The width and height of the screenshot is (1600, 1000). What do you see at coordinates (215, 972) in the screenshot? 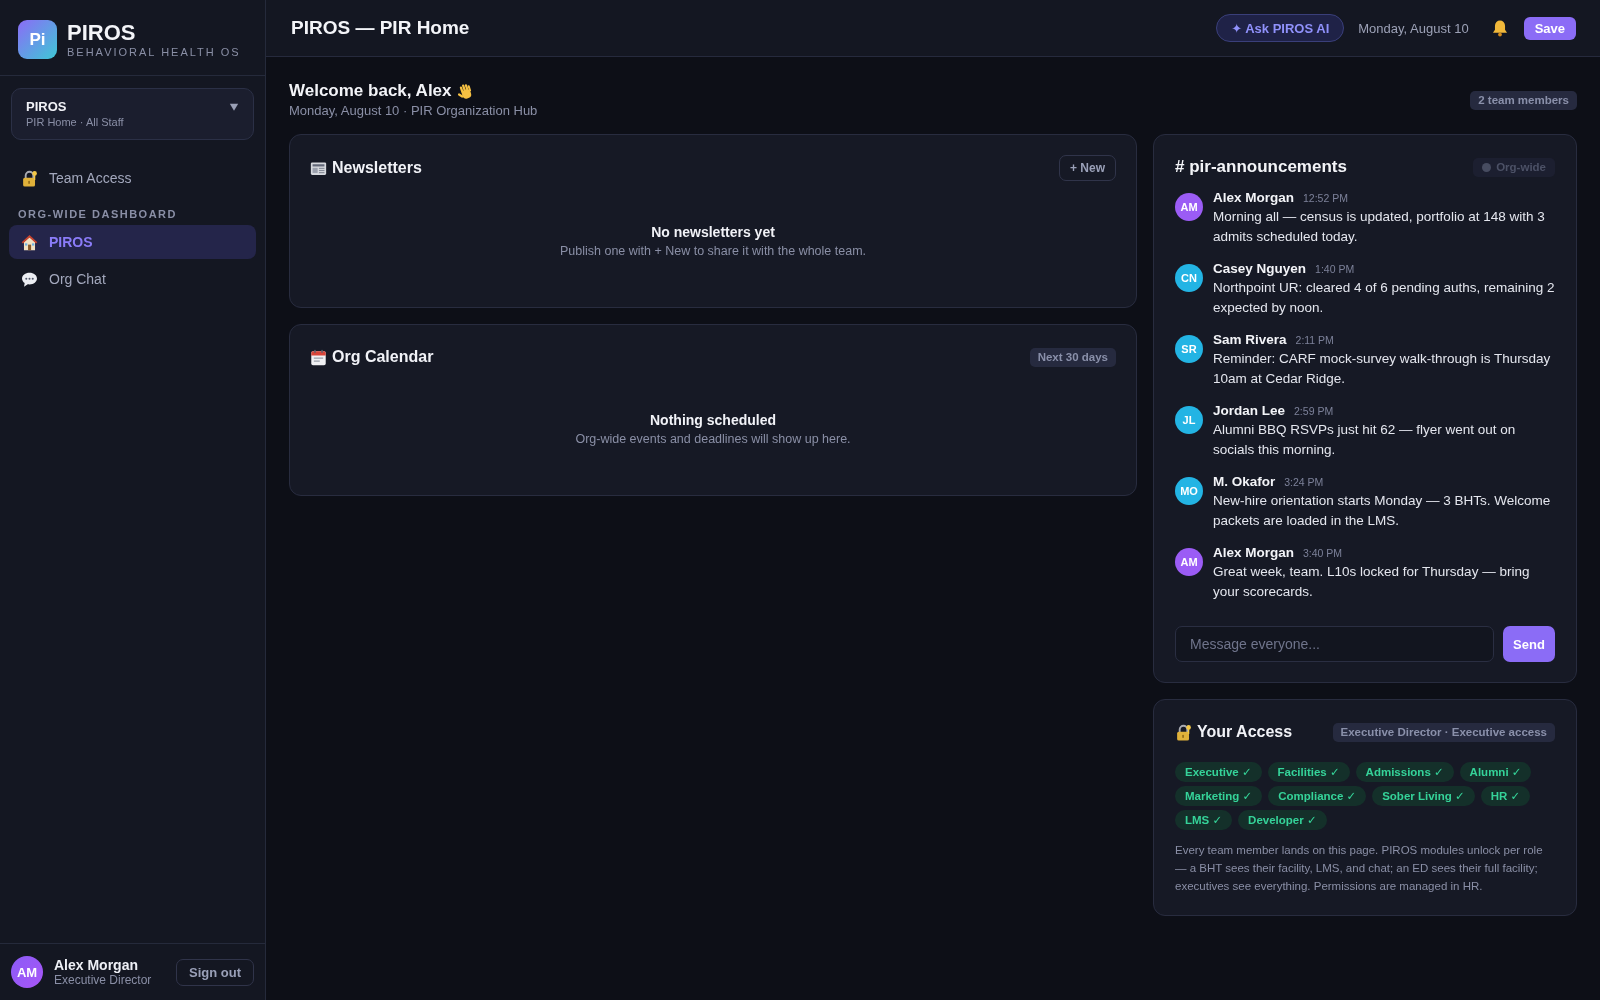
I see `sign-out-button: Sign out` at bounding box center [215, 972].